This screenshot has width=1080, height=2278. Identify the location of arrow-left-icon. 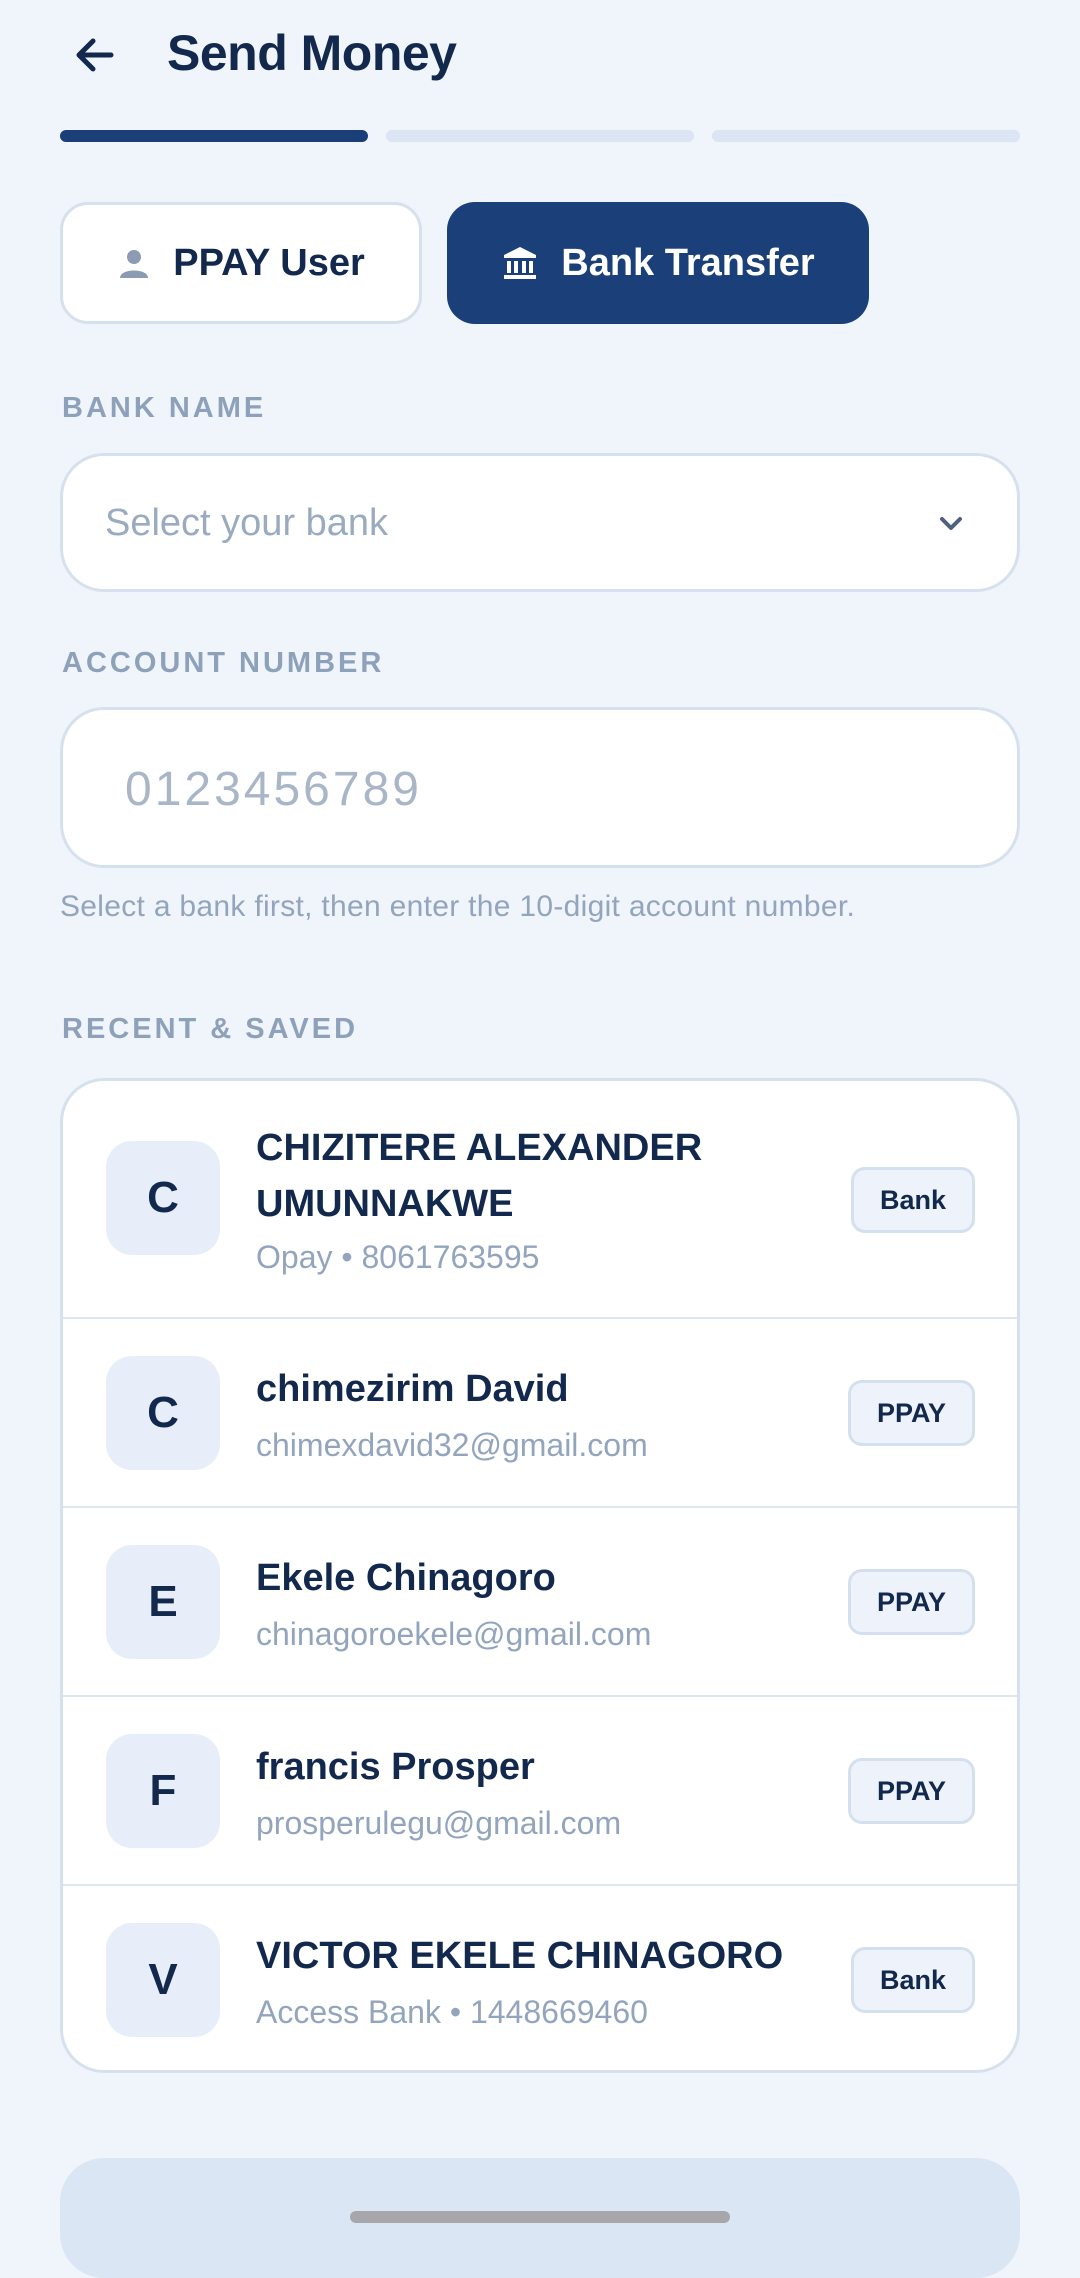
(95, 55).